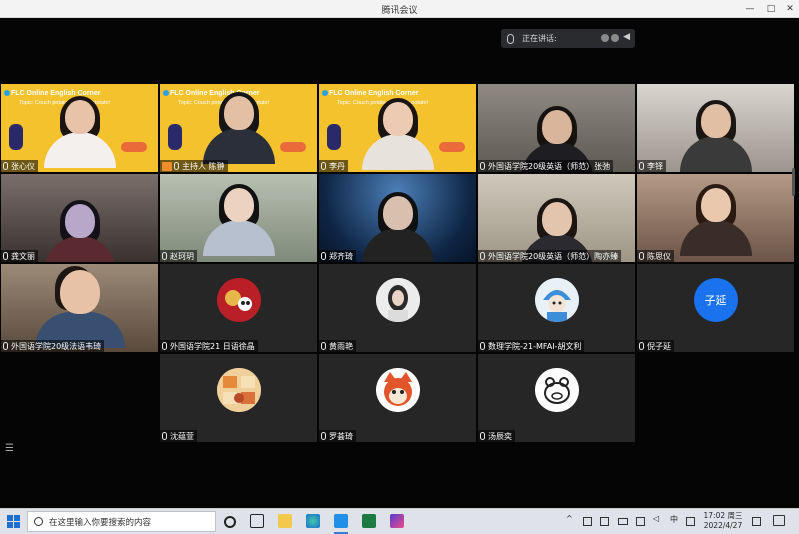 The width and height of the screenshot is (799, 534). What do you see at coordinates (203, 166) in the screenshot?
I see `participant-name: 主持人 陈翀` at bounding box center [203, 166].